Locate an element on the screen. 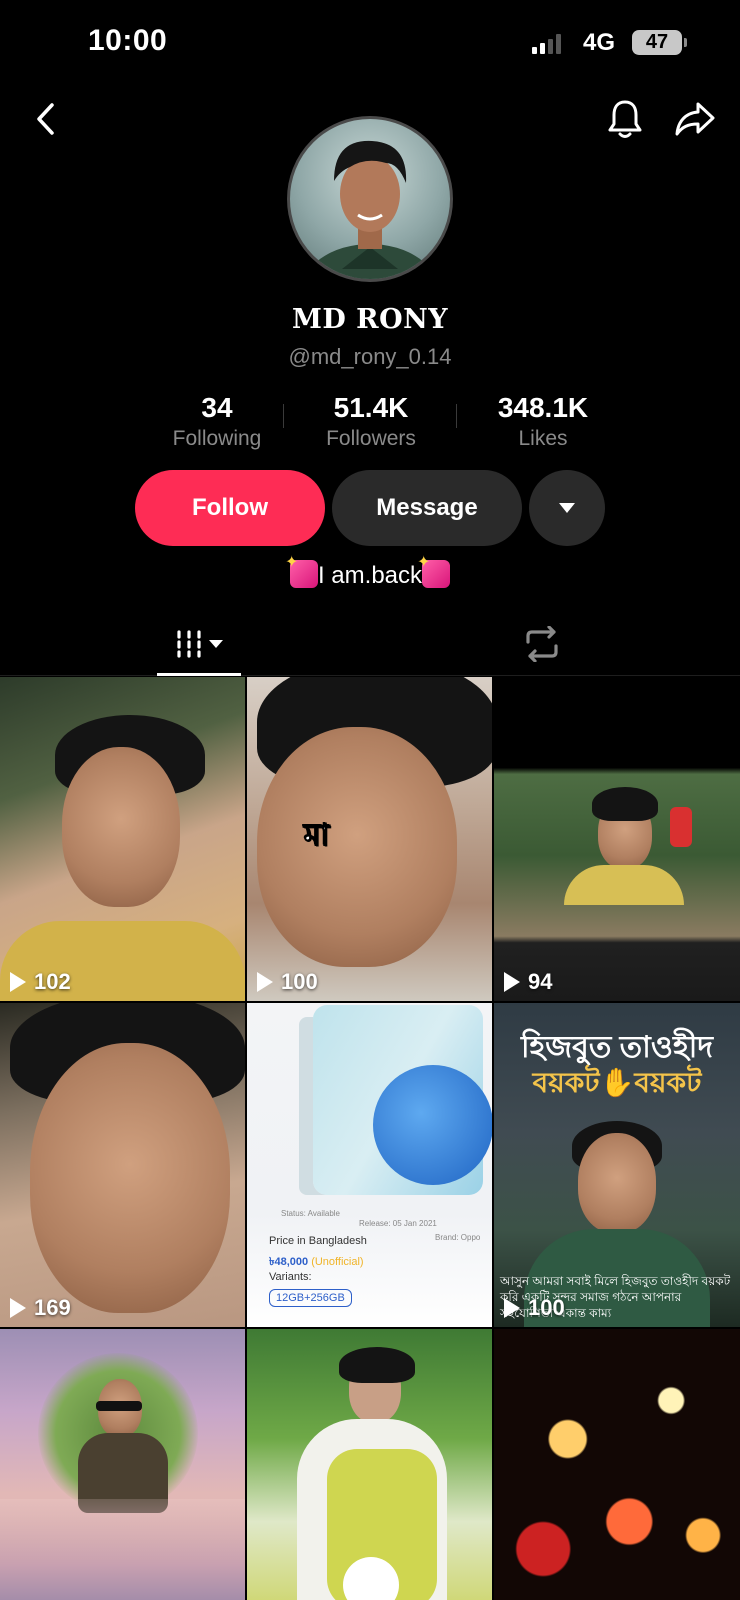 This screenshot has width=740, height=1600. profile-bio: I am.back is located at coordinates (370, 571).